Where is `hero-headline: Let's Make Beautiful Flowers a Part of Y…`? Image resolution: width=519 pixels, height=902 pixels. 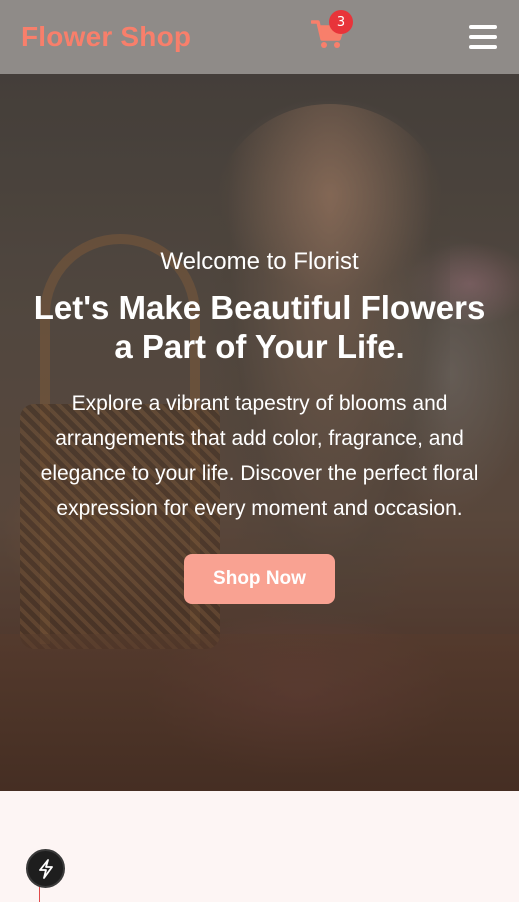 hero-headline: Let's Make Beautiful Flowers a Part of Y… is located at coordinates (259, 327).